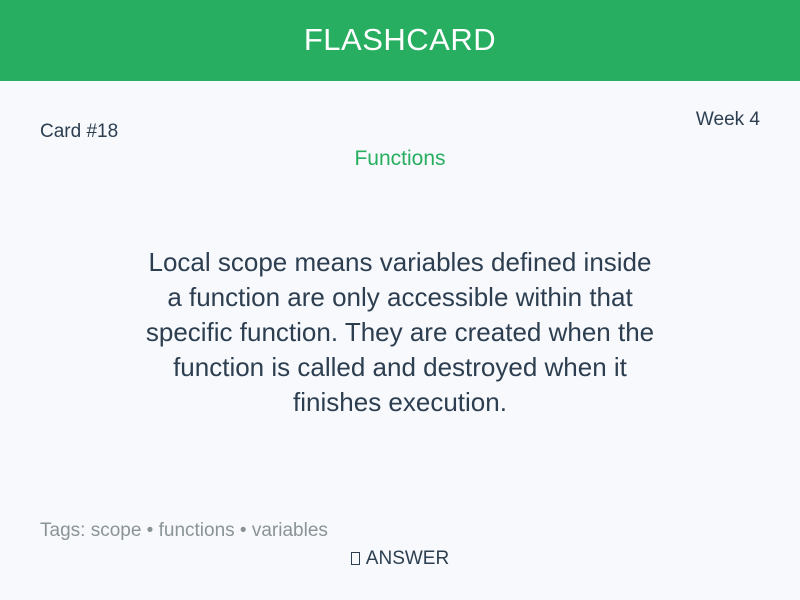 The height and width of the screenshot is (600, 800). Describe the element at coordinates (407, 558) in the screenshot. I see `answer-button-label: ANSWER` at that location.